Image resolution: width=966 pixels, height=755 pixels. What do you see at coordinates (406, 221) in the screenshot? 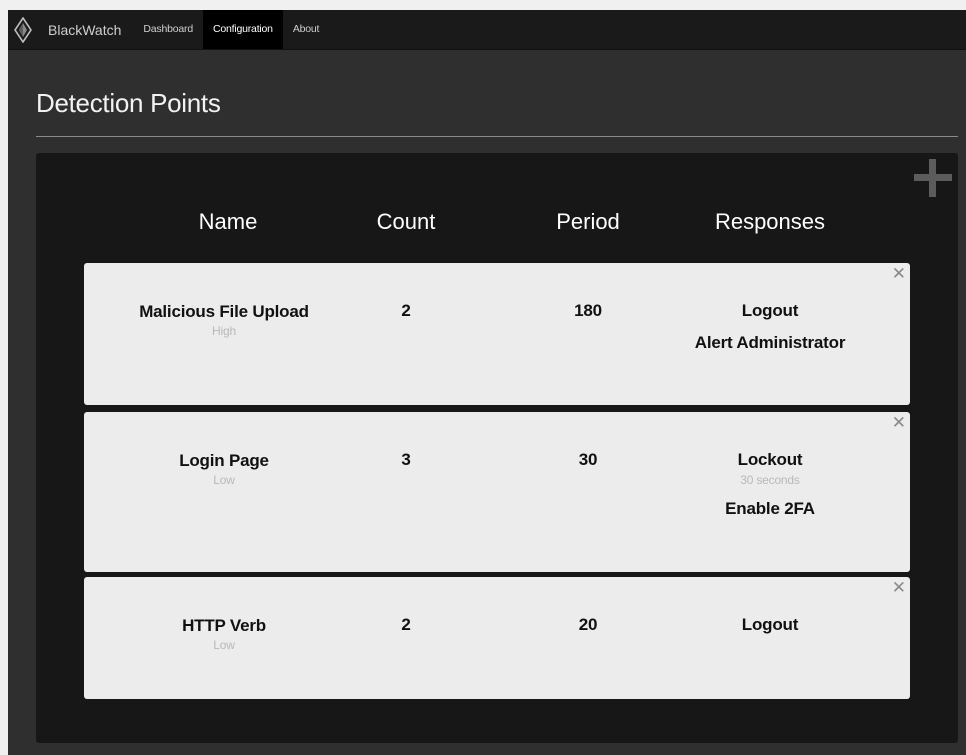
I see `header-count: Count` at bounding box center [406, 221].